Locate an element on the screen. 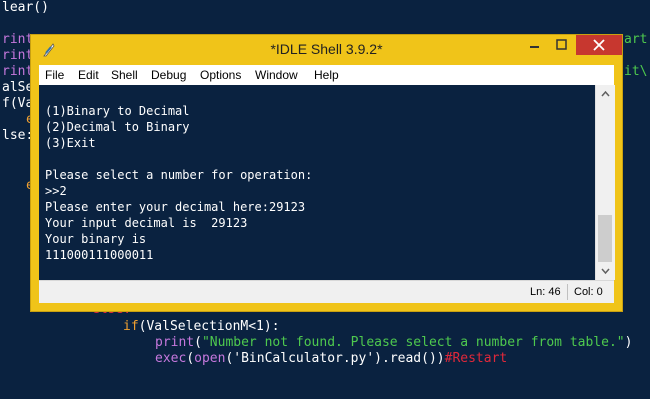 The height and width of the screenshot is (399, 650). scroll-up-arrow-icon is located at coordinates (605, 93).